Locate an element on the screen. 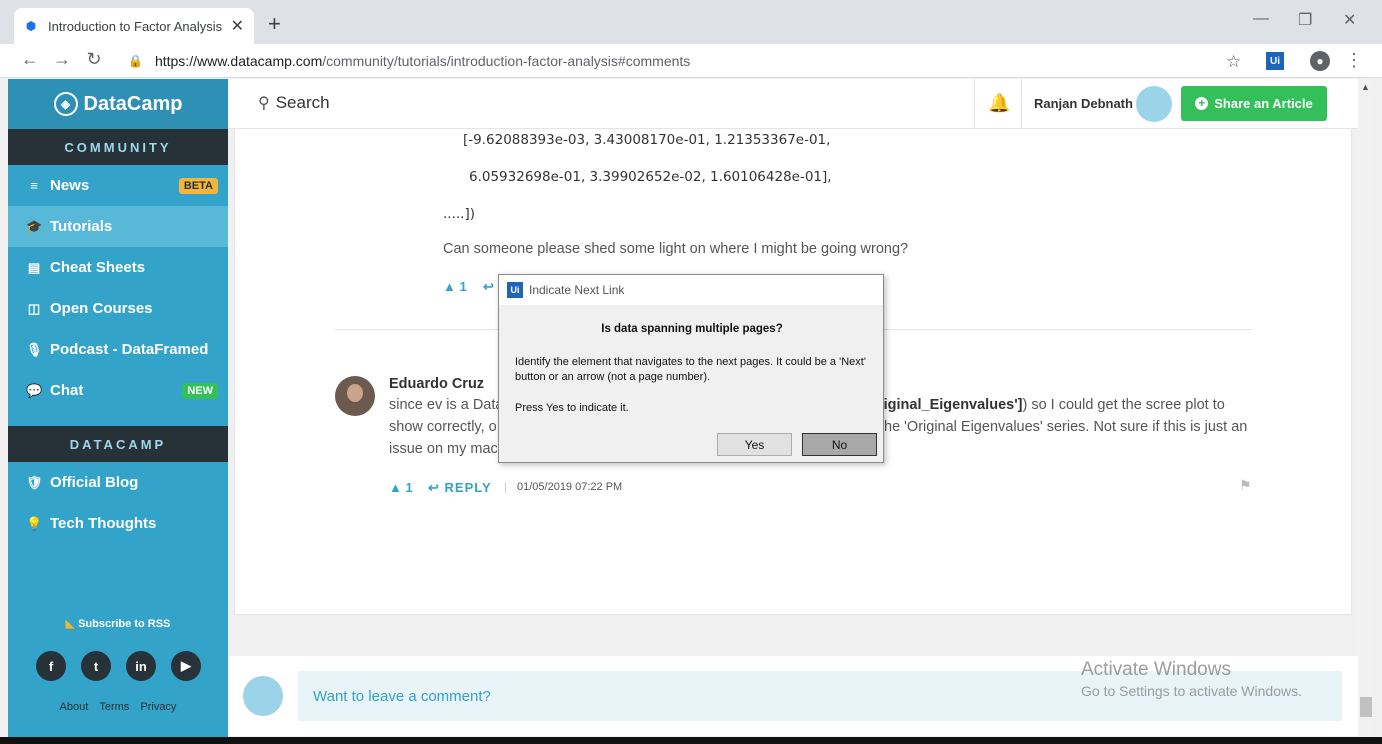  sidebar-item-open-courses: ◫ Open Courses is located at coordinates (118, 308).